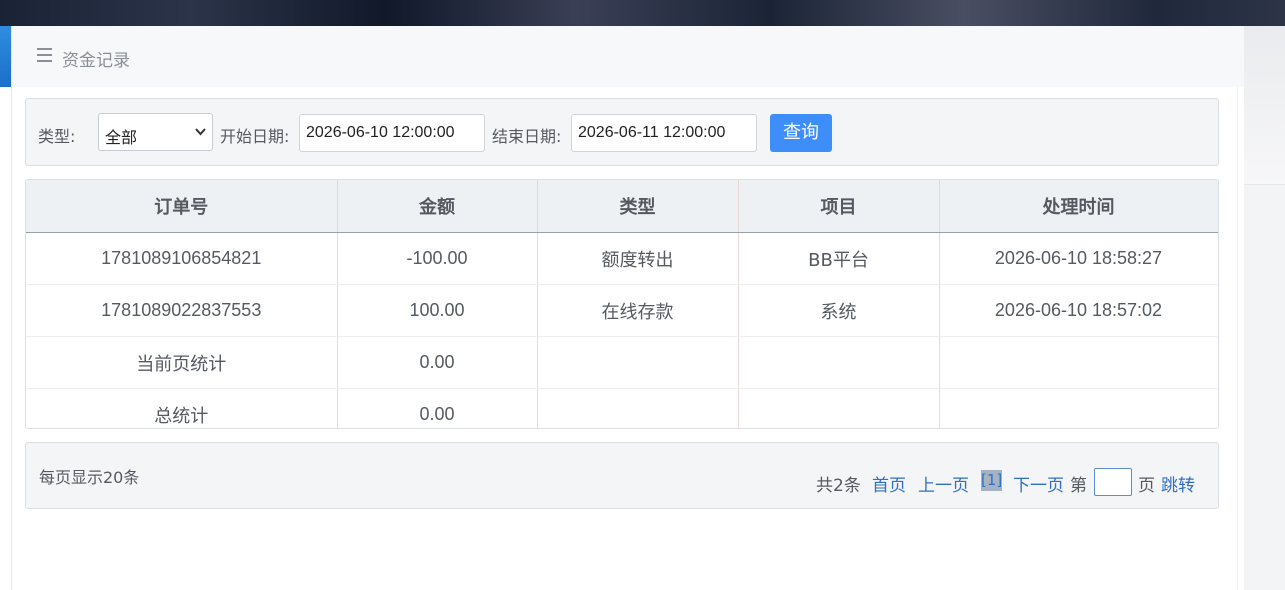  What do you see at coordinates (200, 133) in the screenshot?
I see `chevron-down-icon` at bounding box center [200, 133].